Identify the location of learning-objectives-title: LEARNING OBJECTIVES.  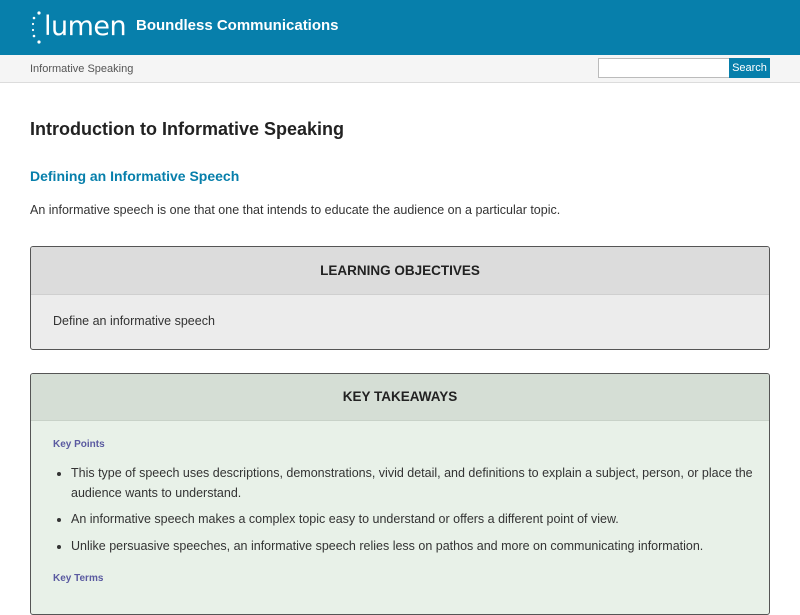
(400, 271).